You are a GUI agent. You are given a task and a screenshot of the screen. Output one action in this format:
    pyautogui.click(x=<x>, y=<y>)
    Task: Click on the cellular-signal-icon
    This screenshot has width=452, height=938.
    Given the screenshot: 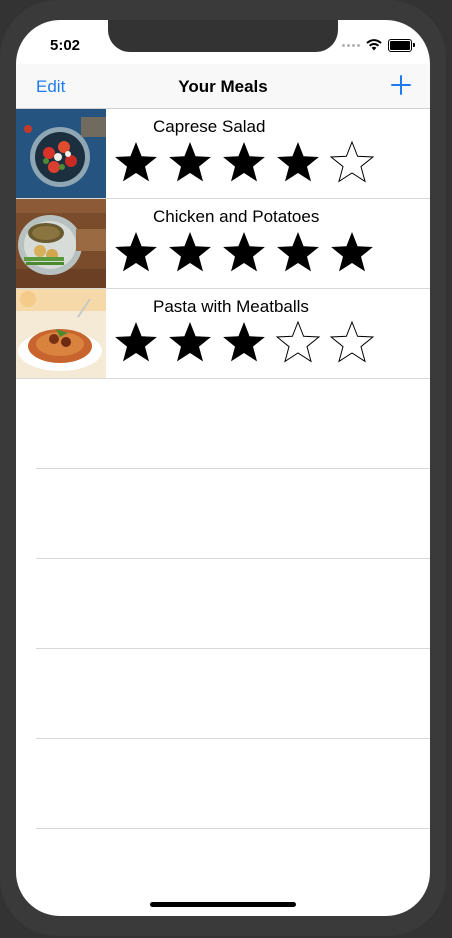 What is the action you would take?
    pyautogui.click(x=351, y=45)
    